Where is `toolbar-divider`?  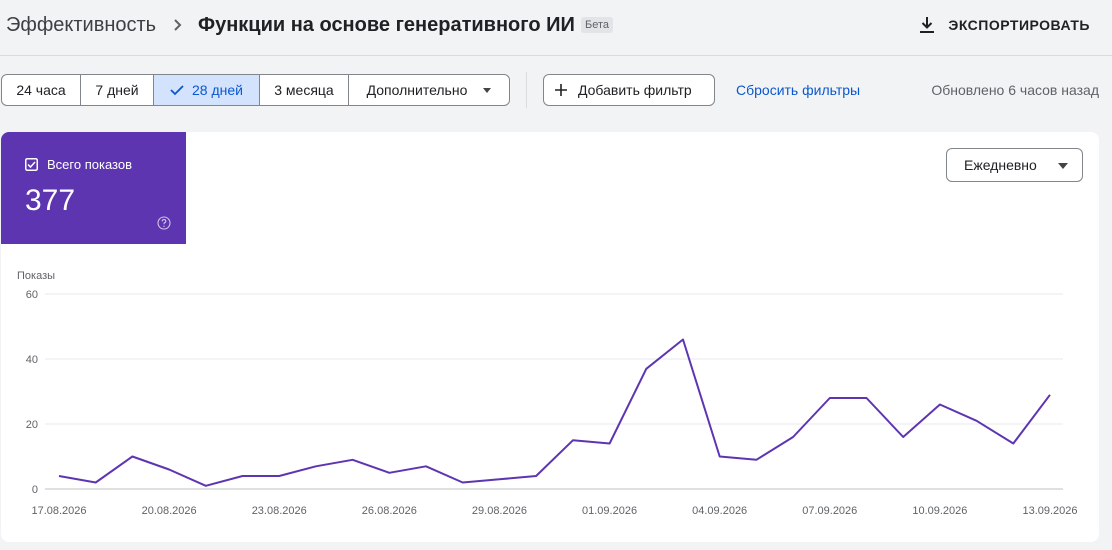
toolbar-divider is located at coordinates (526, 90).